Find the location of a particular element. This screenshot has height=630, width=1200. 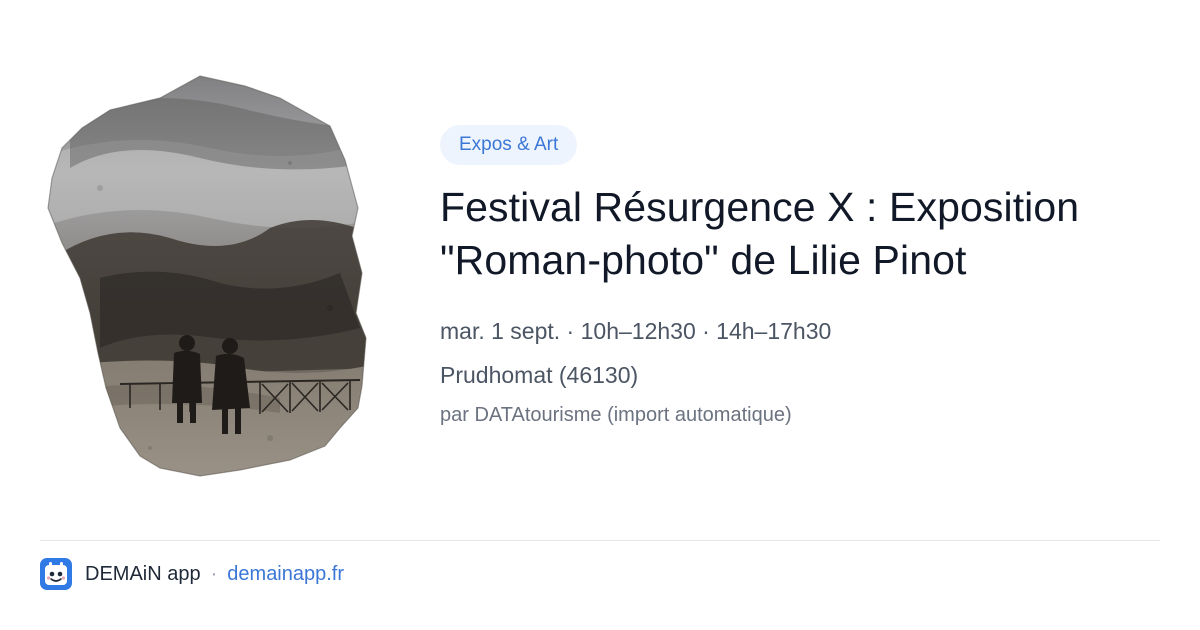

event-location: Prudhomat (46130) is located at coordinates (539, 375).